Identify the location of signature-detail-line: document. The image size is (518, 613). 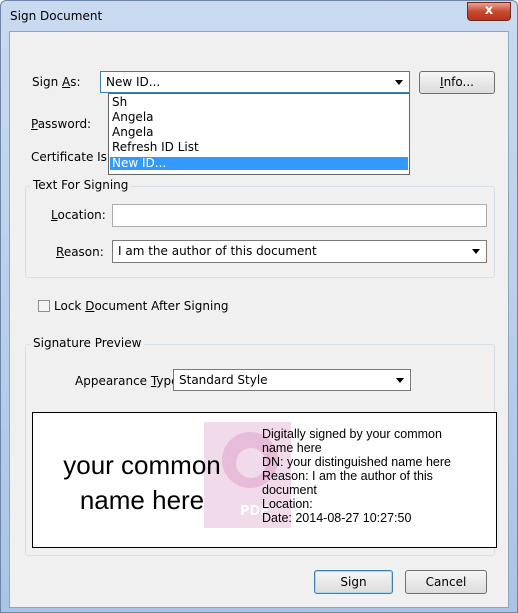
(289, 490).